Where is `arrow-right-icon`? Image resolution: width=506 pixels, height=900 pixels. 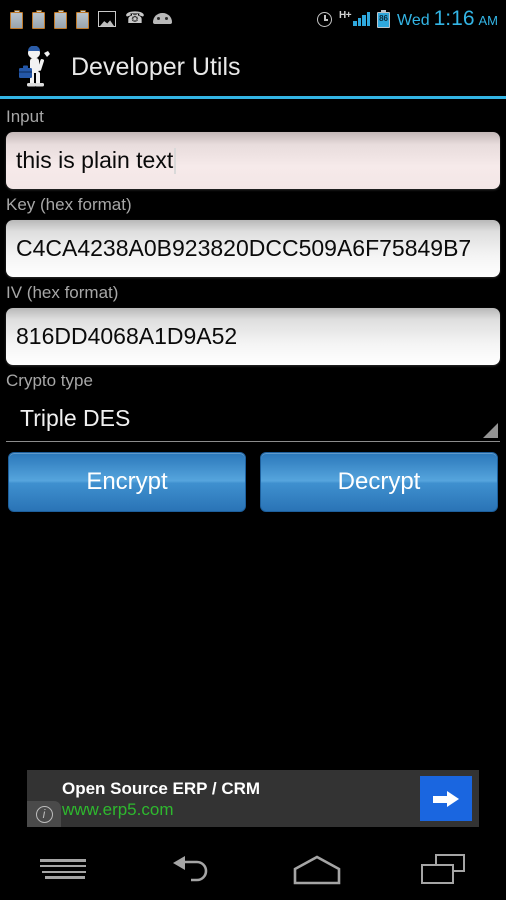 arrow-right-icon is located at coordinates (446, 798).